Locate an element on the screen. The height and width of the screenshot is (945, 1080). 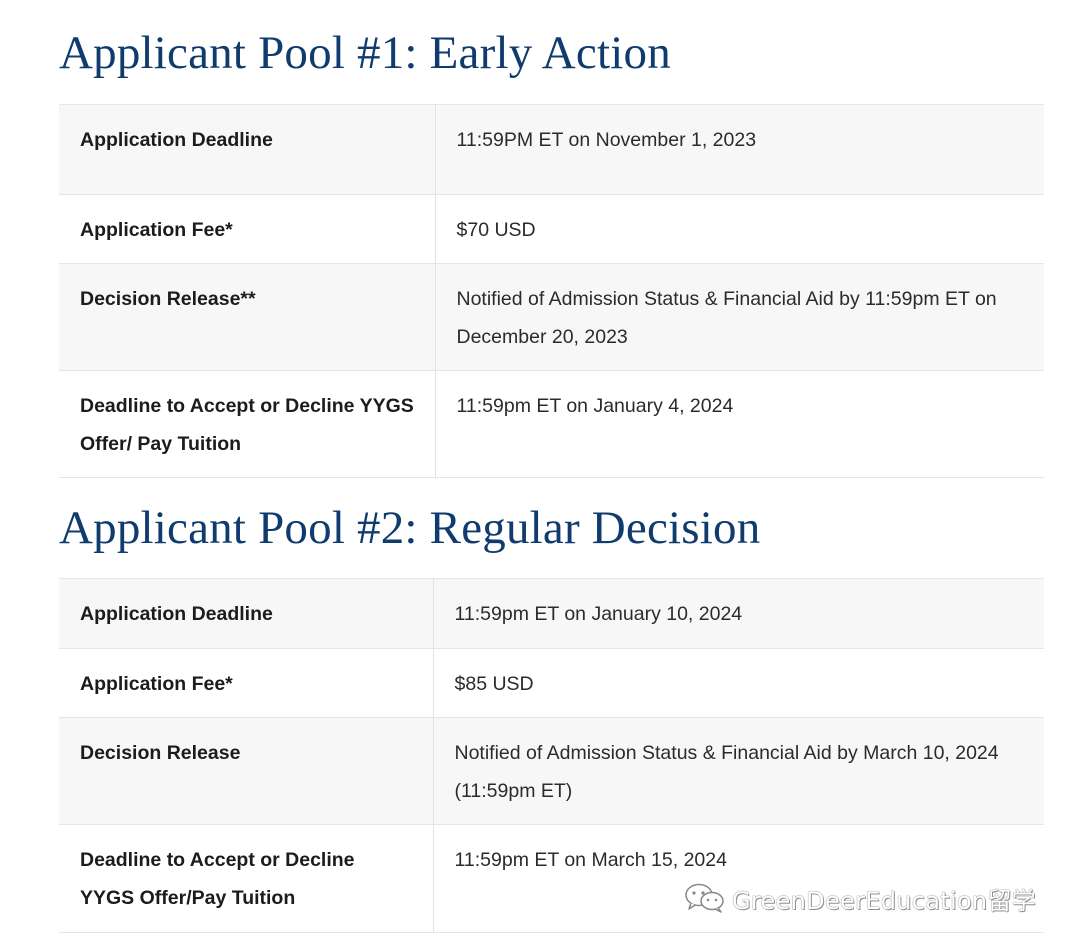
section-title-early-action: Applicant Pool #1: Early Action is located at coordinates (365, 53).